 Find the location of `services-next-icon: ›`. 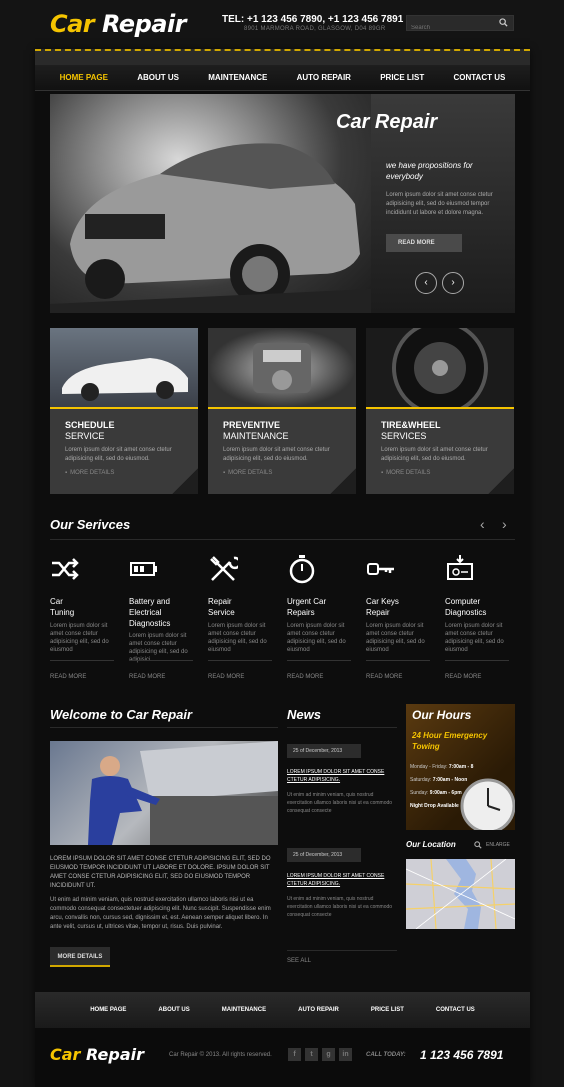

services-next-icon: › is located at coordinates (504, 524).